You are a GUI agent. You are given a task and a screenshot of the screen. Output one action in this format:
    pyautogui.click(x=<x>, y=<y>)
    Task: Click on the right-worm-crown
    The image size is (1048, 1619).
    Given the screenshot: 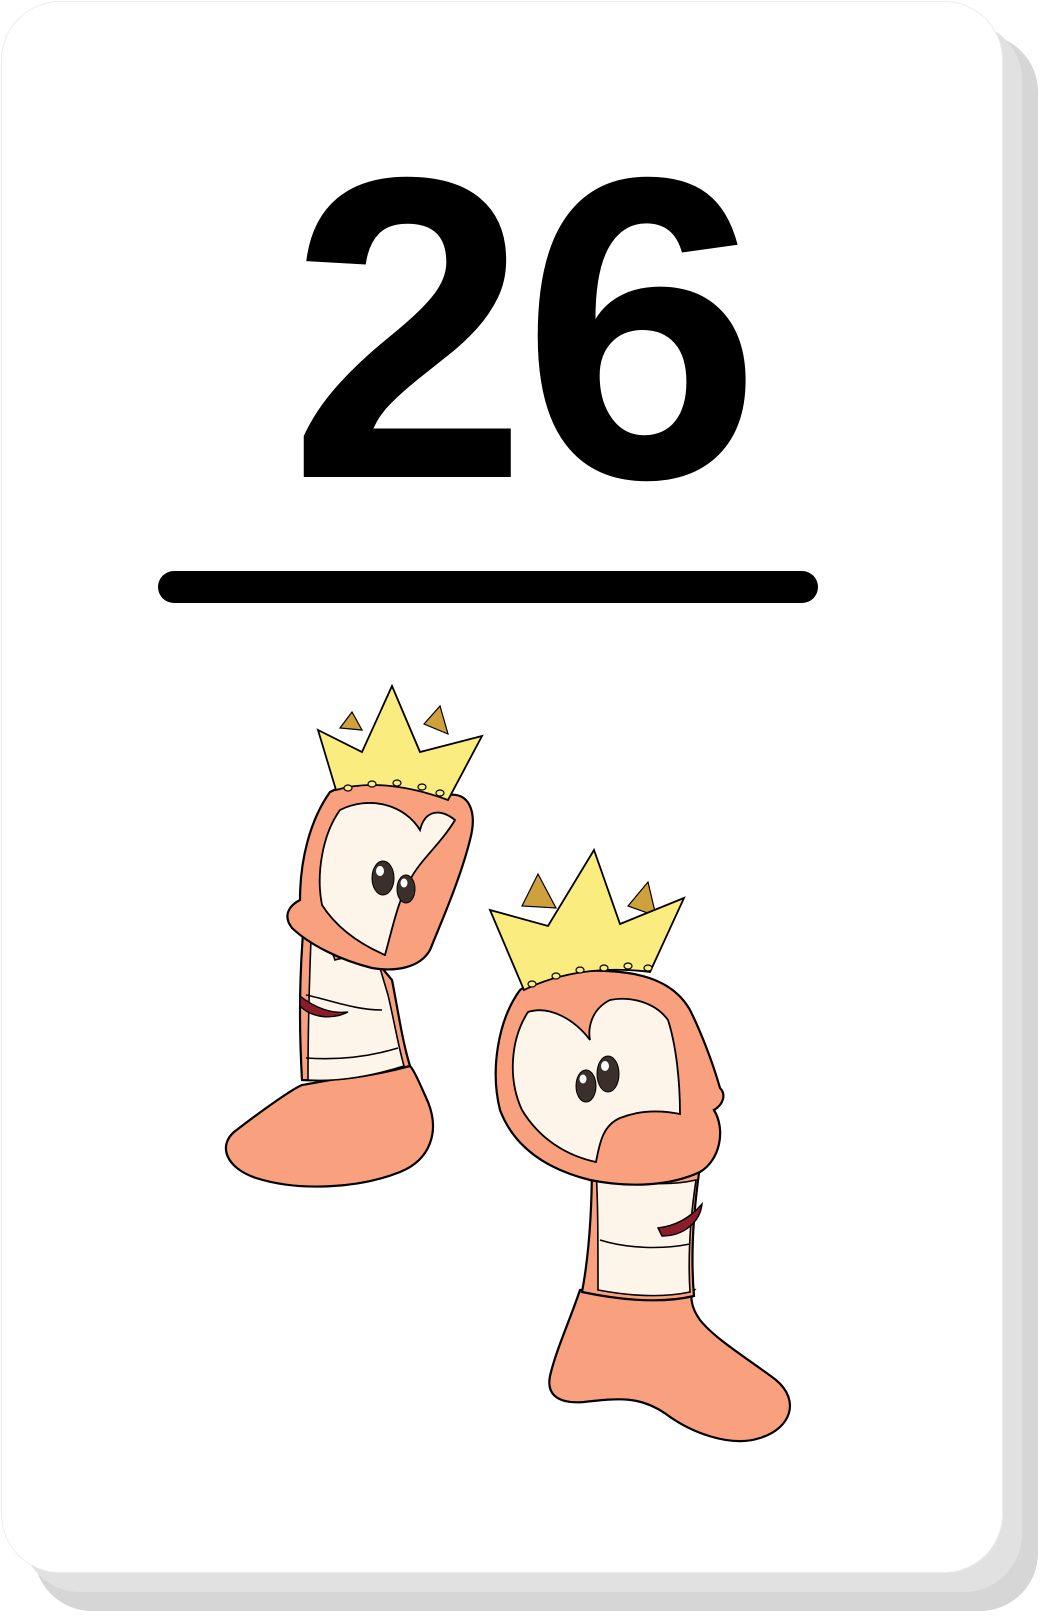 What is the action you would take?
    pyautogui.click(x=587, y=919)
    